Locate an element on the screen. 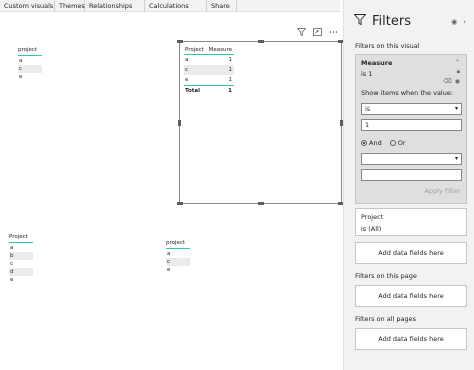 This screenshot has width=474, height=370. filter-card-title: Project is located at coordinates (372, 217).